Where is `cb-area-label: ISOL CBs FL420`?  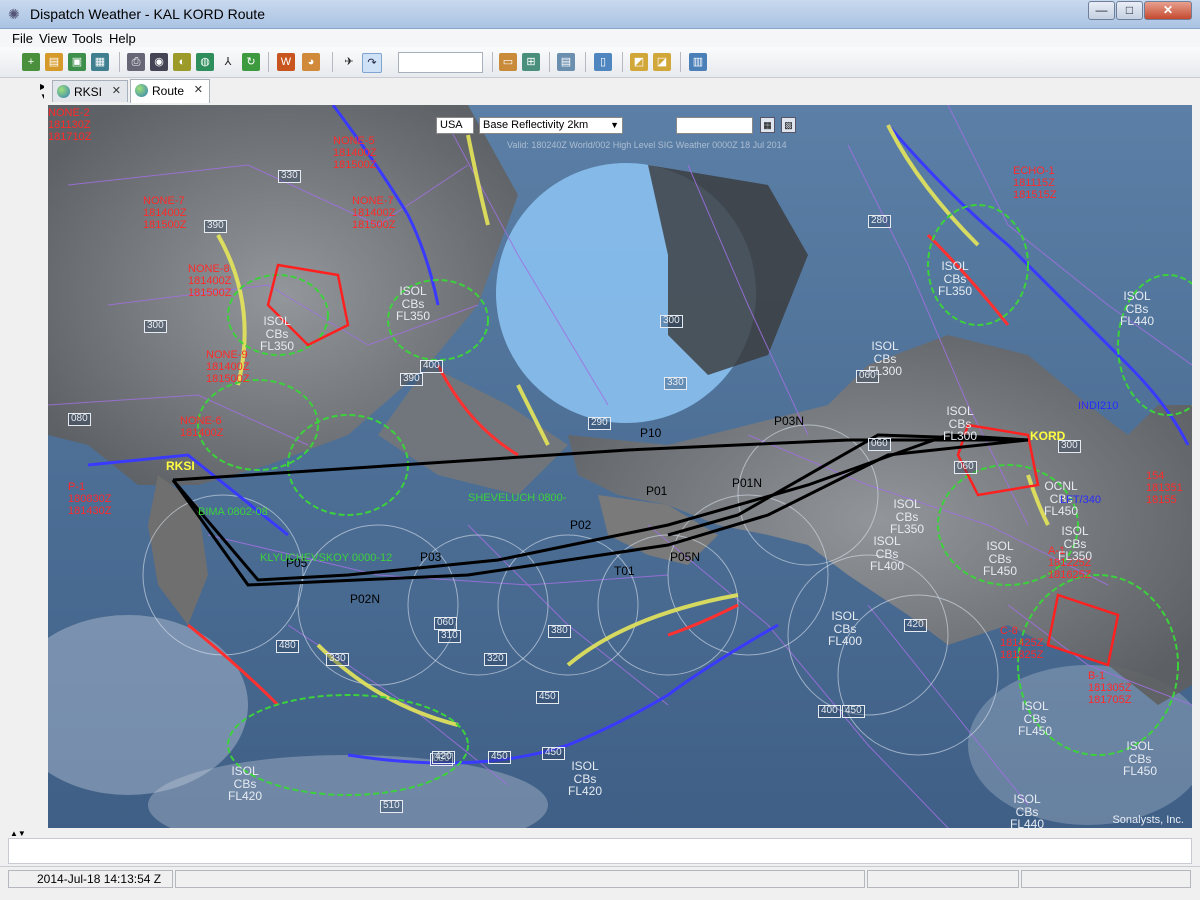
cb-area-label: ISOL CBs FL420 is located at coordinates (245, 784).